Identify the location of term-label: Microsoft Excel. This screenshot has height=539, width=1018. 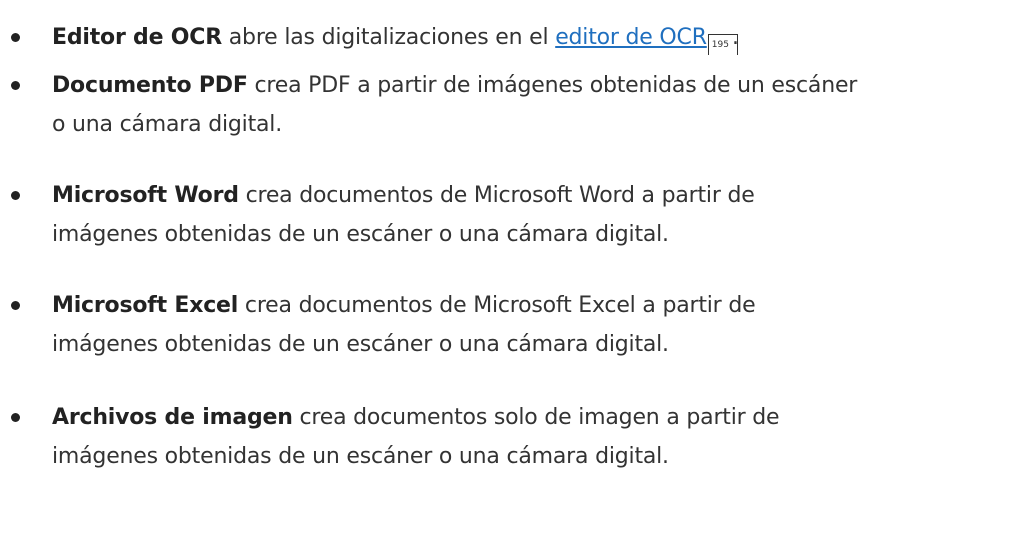
(145, 305).